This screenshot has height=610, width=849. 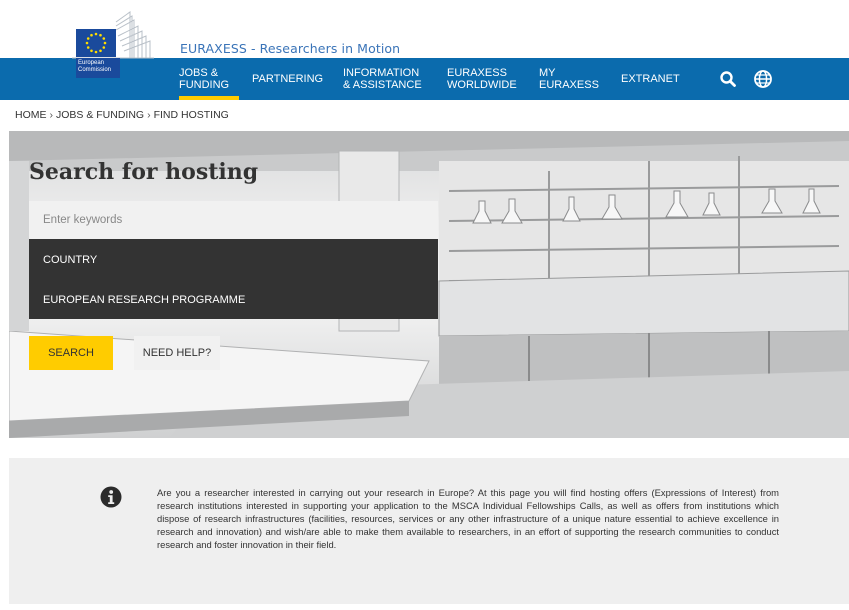 I want to click on nav-item-label: PARTNERING, so click(x=288, y=79).